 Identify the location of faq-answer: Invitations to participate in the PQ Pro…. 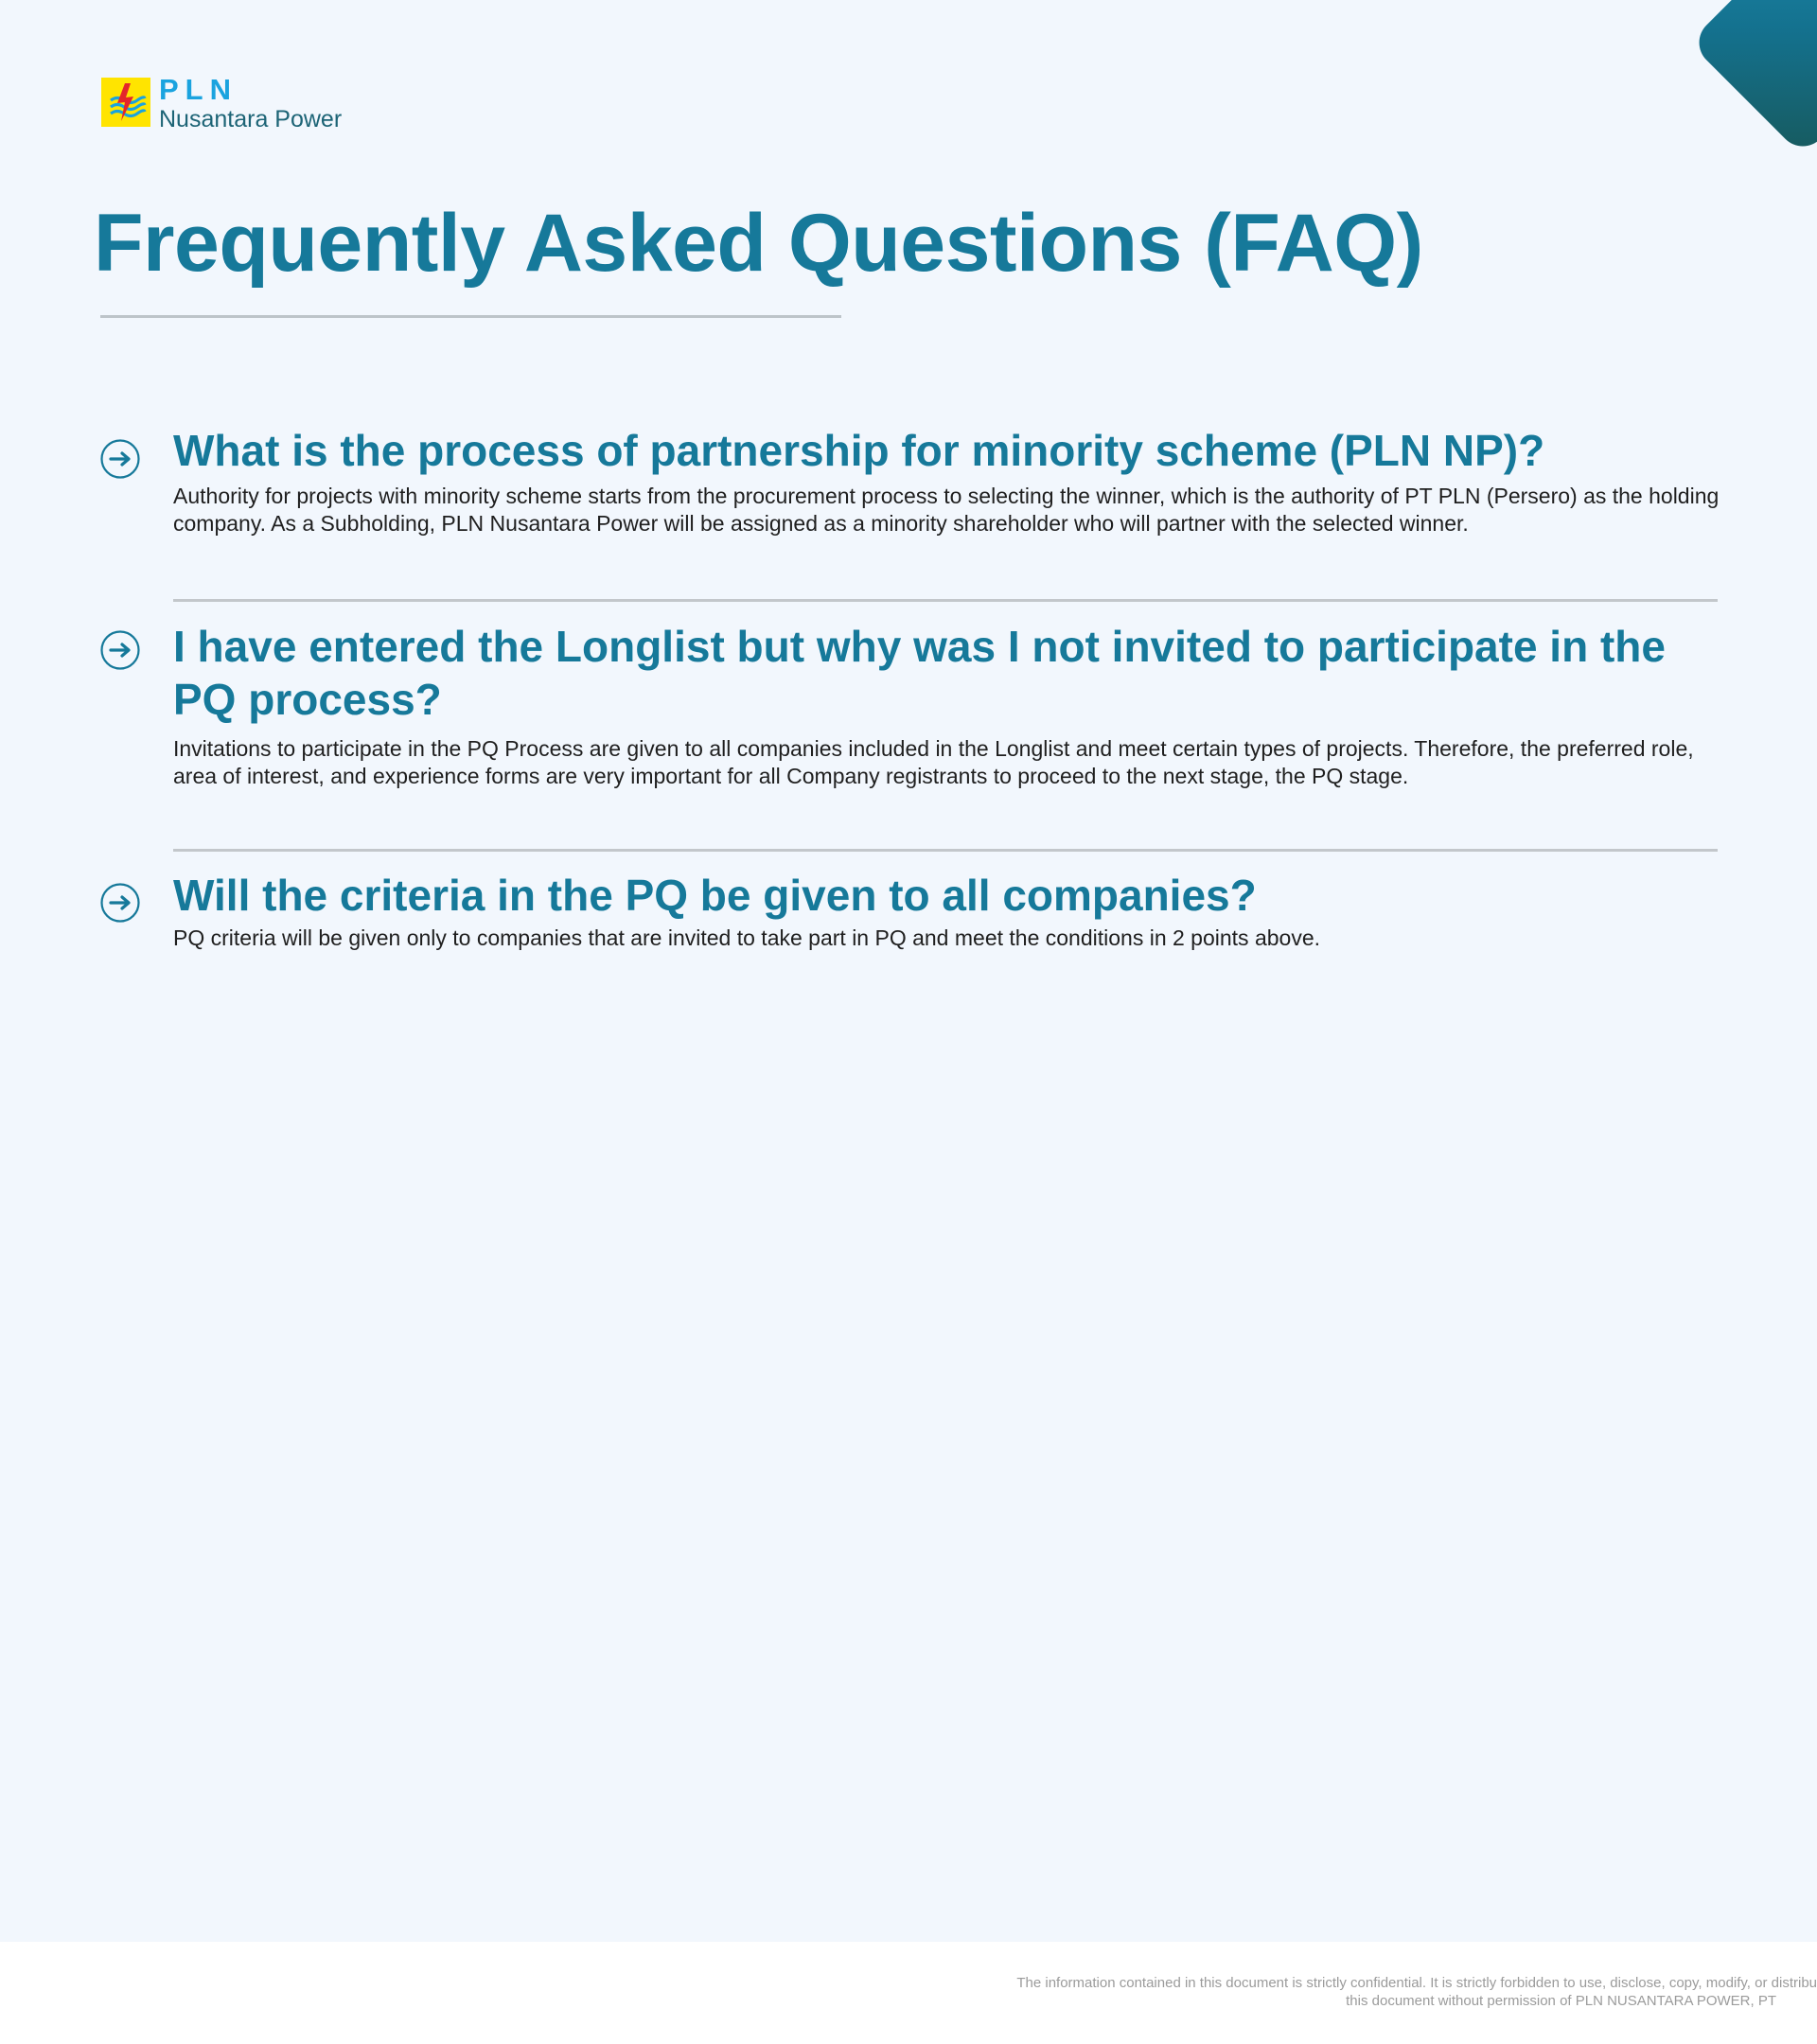
(934, 762).